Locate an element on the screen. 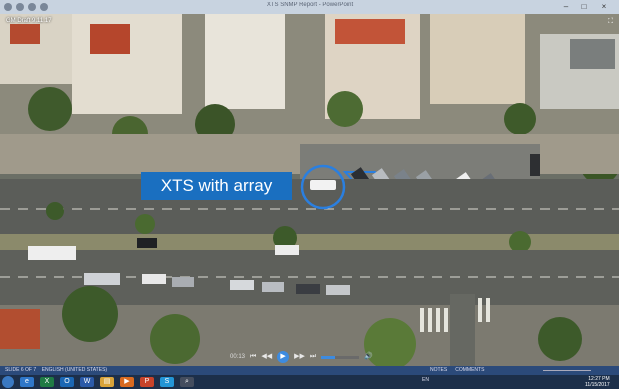 Image resolution: width=619 pixels, height=389 pixels. seek-bar is located at coordinates (340, 357).